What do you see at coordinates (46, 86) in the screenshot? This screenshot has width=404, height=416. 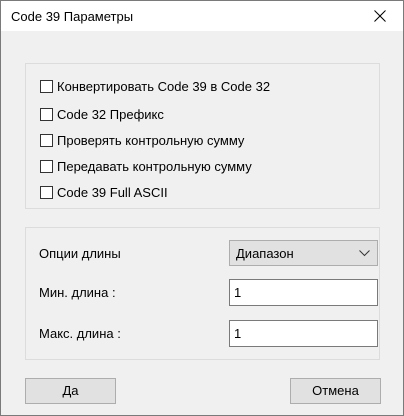 I see `convert-to-code32-checkbox` at bounding box center [46, 86].